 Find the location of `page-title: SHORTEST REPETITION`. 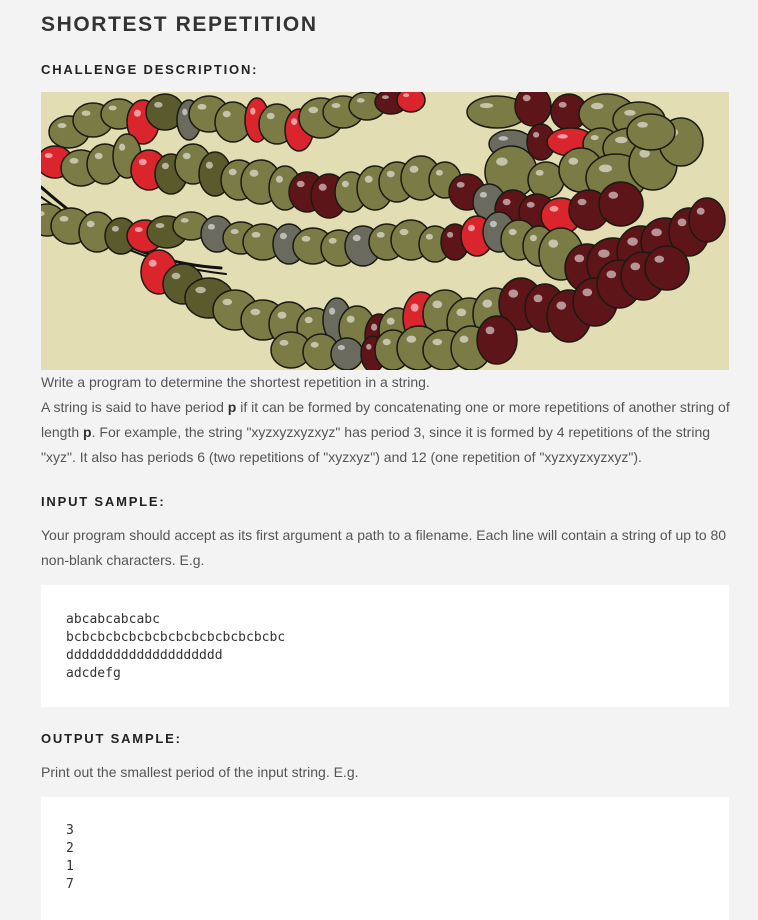

page-title: SHORTEST REPETITION is located at coordinates (179, 24).